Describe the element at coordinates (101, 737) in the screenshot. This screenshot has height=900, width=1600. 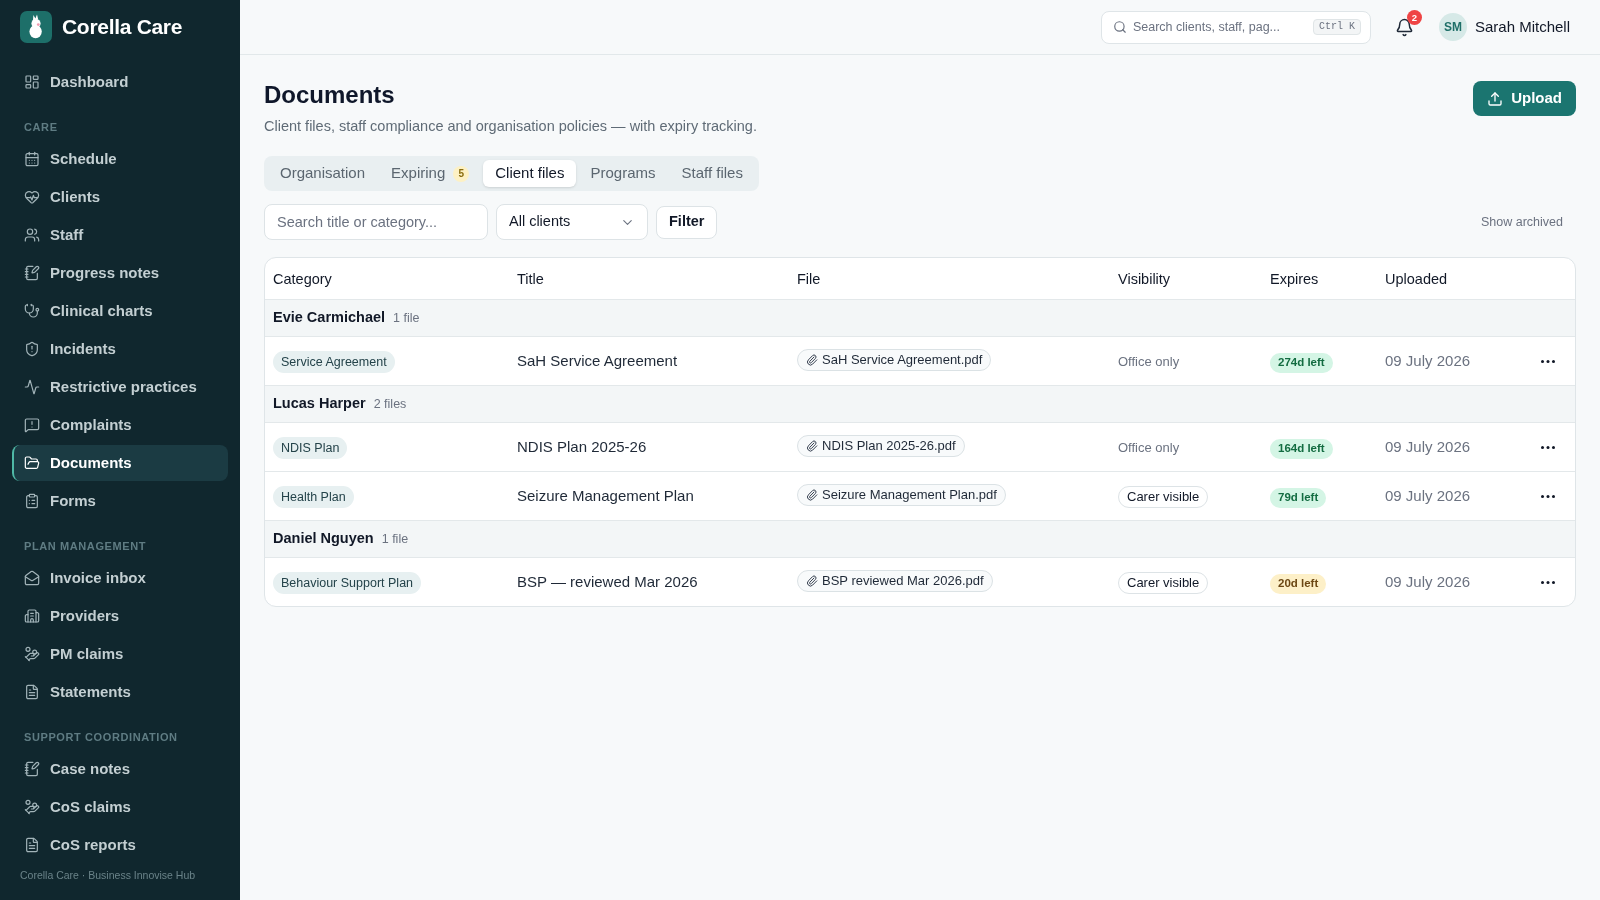
I see `section-heading: SUPPORT COORDINATION` at that location.